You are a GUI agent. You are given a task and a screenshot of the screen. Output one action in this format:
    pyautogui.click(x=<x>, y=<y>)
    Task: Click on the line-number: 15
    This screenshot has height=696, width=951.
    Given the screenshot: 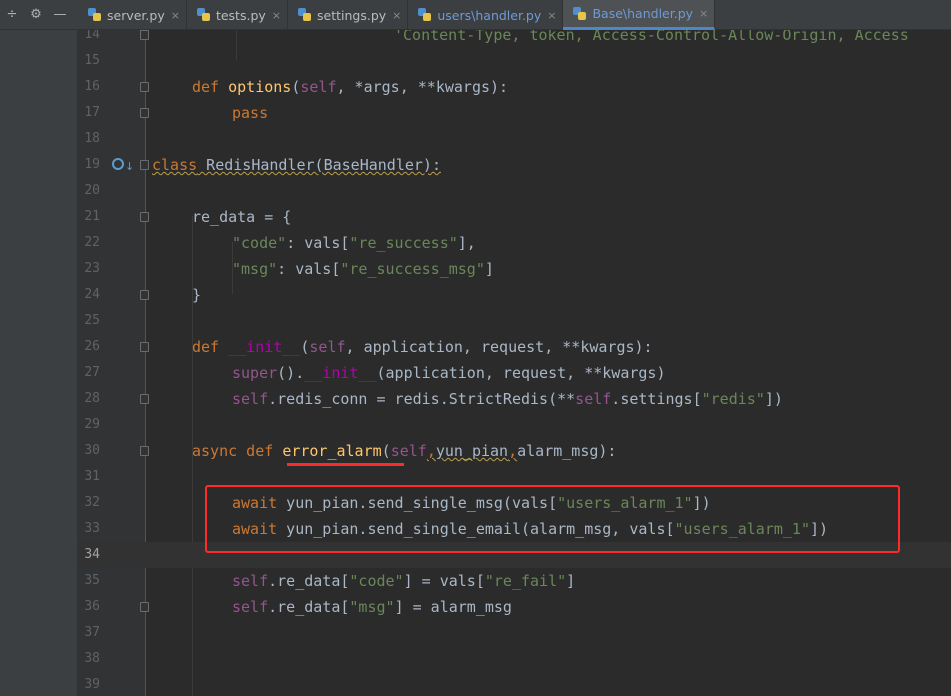 What is the action you would take?
    pyautogui.click(x=92, y=60)
    